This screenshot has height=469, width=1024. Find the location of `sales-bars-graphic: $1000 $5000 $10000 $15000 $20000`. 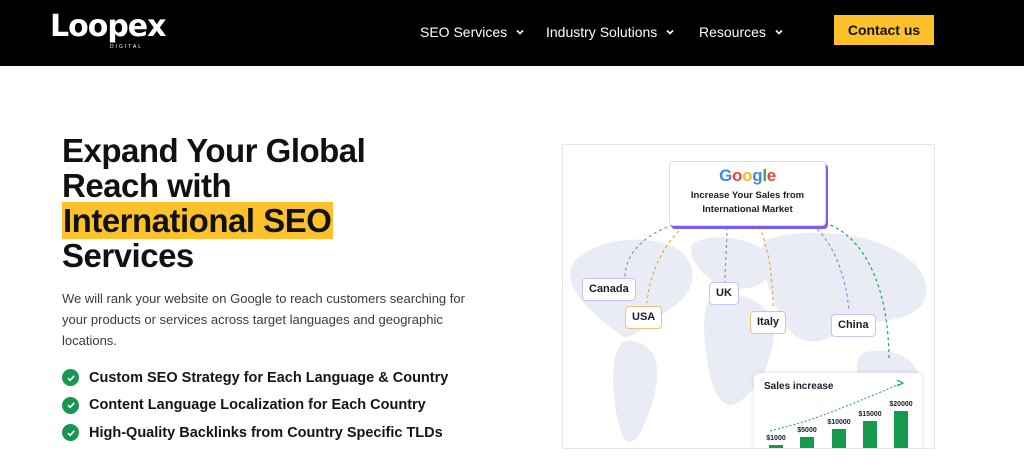

sales-bars-graphic: $1000 $5000 $10000 $15000 $20000 is located at coordinates (839, 413).